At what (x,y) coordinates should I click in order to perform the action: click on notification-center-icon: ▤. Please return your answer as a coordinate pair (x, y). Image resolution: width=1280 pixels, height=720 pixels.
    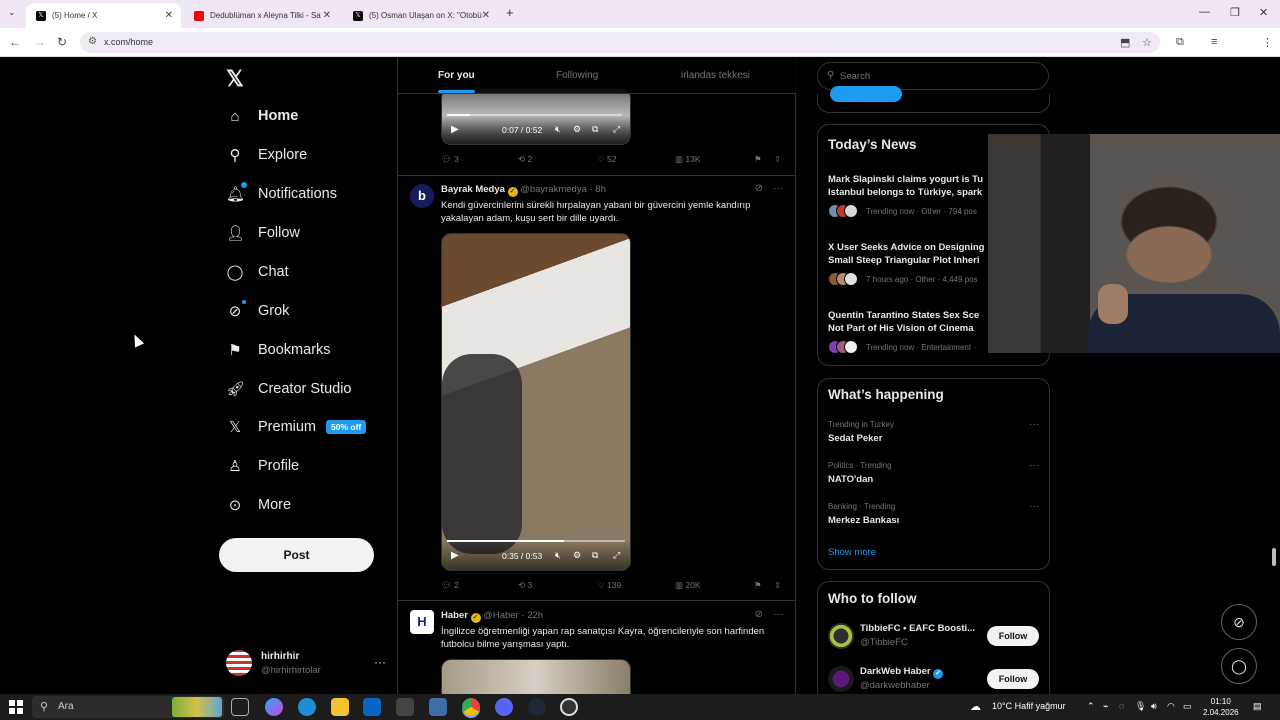
    Looking at the image, I should click on (1257, 706).